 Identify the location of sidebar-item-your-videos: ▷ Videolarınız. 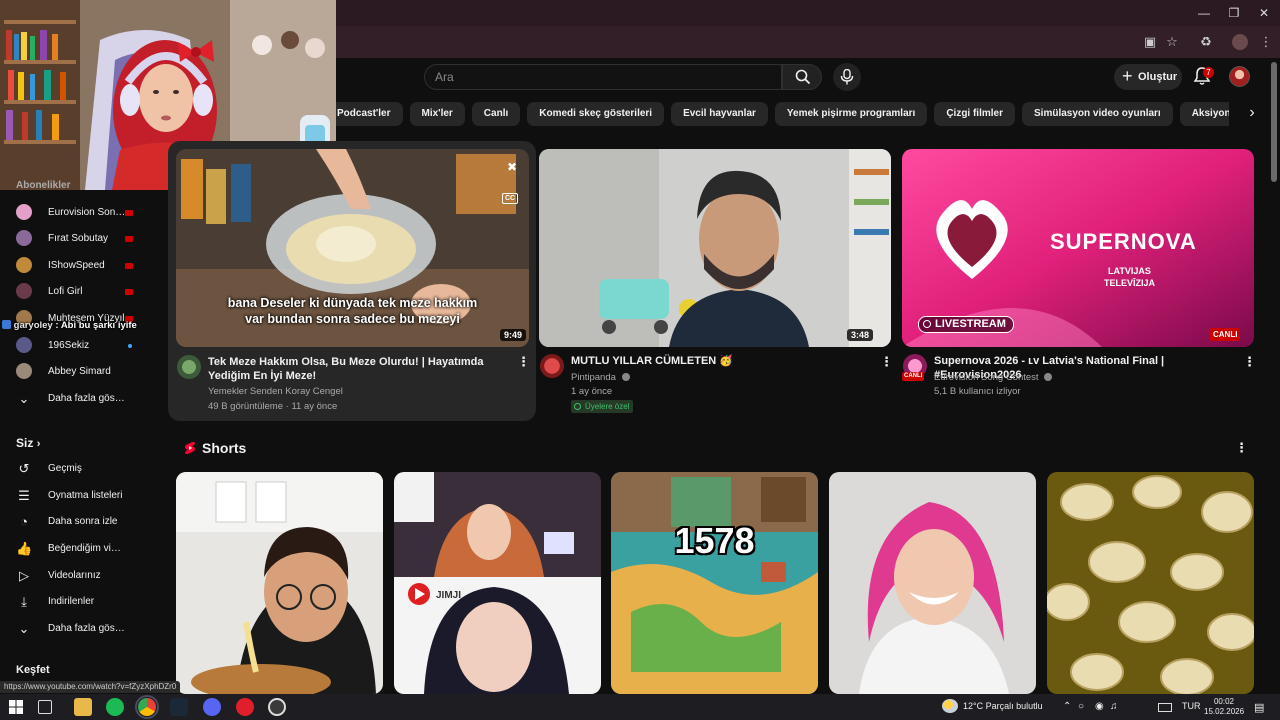
(80, 576).